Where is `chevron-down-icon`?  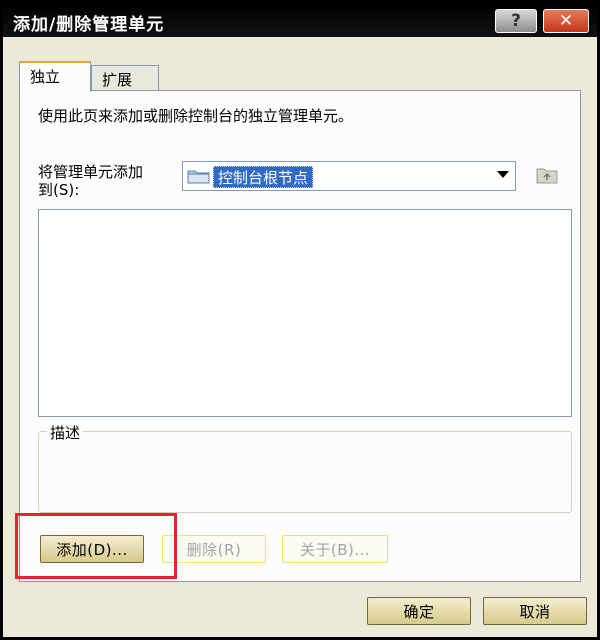 chevron-down-icon is located at coordinates (503, 174).